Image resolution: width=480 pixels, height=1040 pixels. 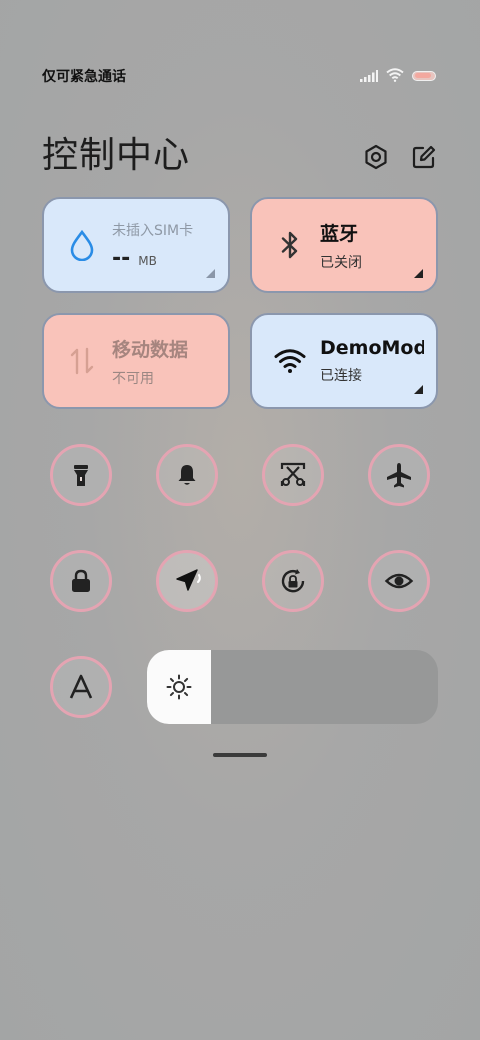 What do you see at coordinates (82, 245) in the screenshot?
I see `water-drop-icon` at bounding box center [82, 245].